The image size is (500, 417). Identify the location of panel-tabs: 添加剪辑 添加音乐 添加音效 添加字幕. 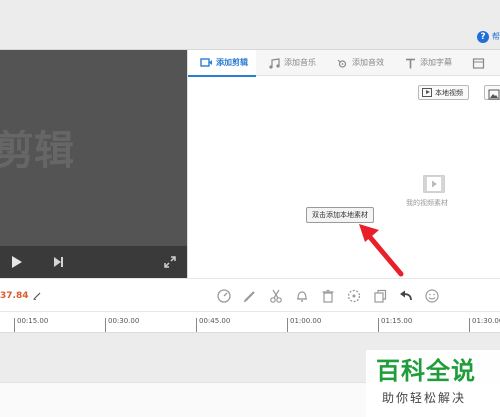
(344, 63).